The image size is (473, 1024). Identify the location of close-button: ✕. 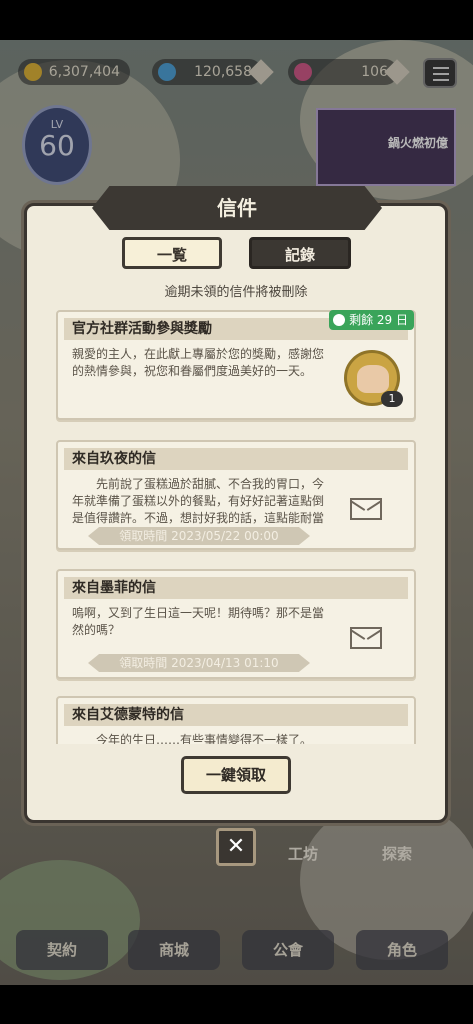
(236, 847).